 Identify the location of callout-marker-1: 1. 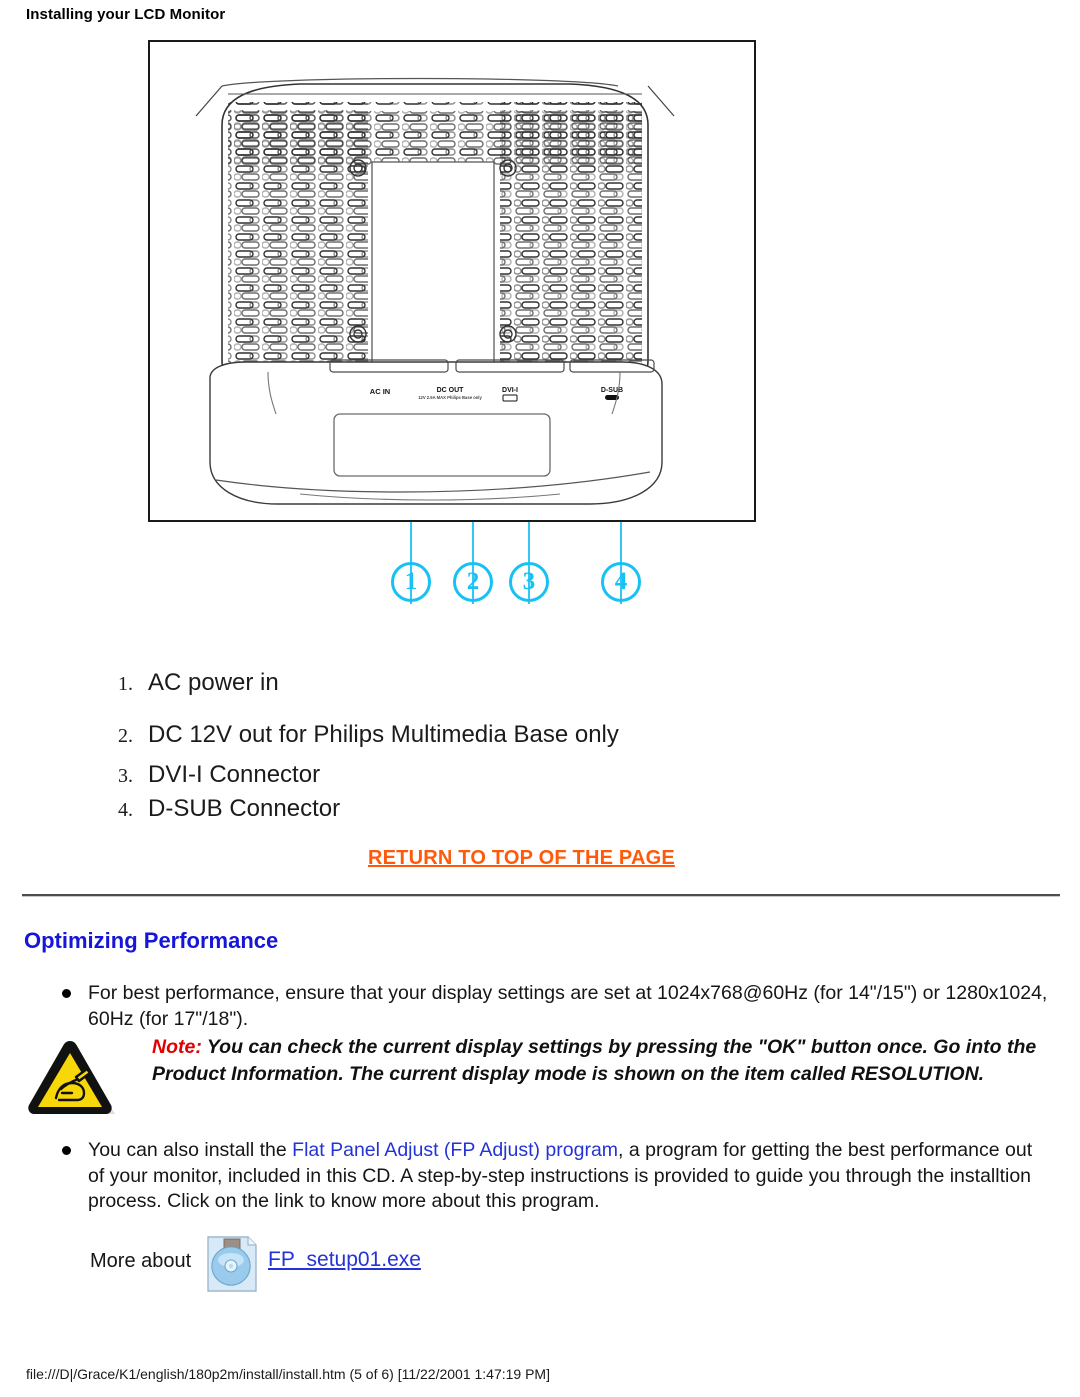
(411, 582).